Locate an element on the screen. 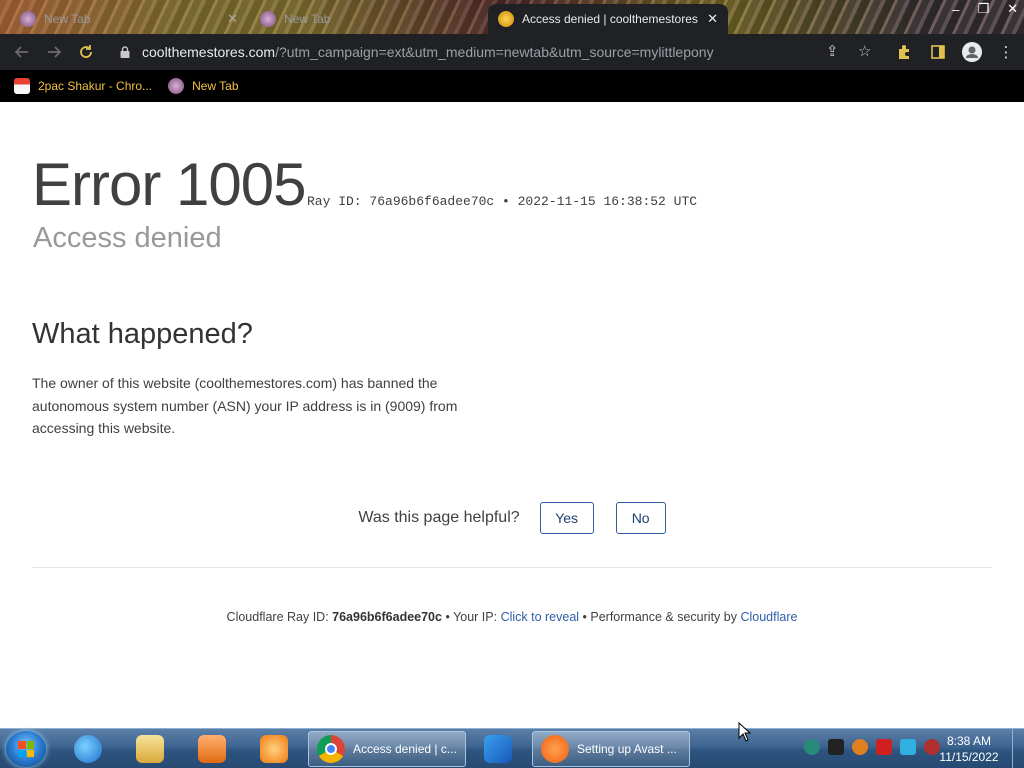 This screenshot has height=768, width=1024. taskbar-ie is located at coordinates (88, 749).